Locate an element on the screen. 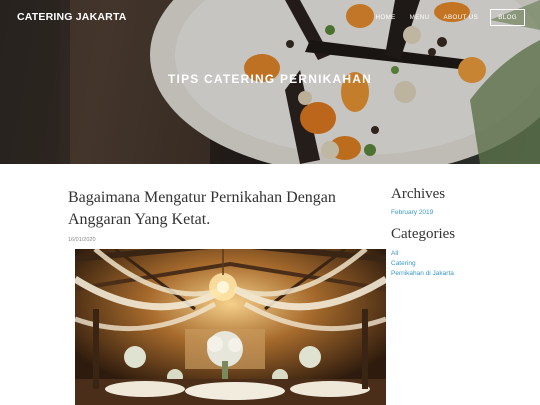 This screenshot has width=540, height=405. post-title-line-2: Anggaran Yang Ketat. is located at coordinates (139, 219).